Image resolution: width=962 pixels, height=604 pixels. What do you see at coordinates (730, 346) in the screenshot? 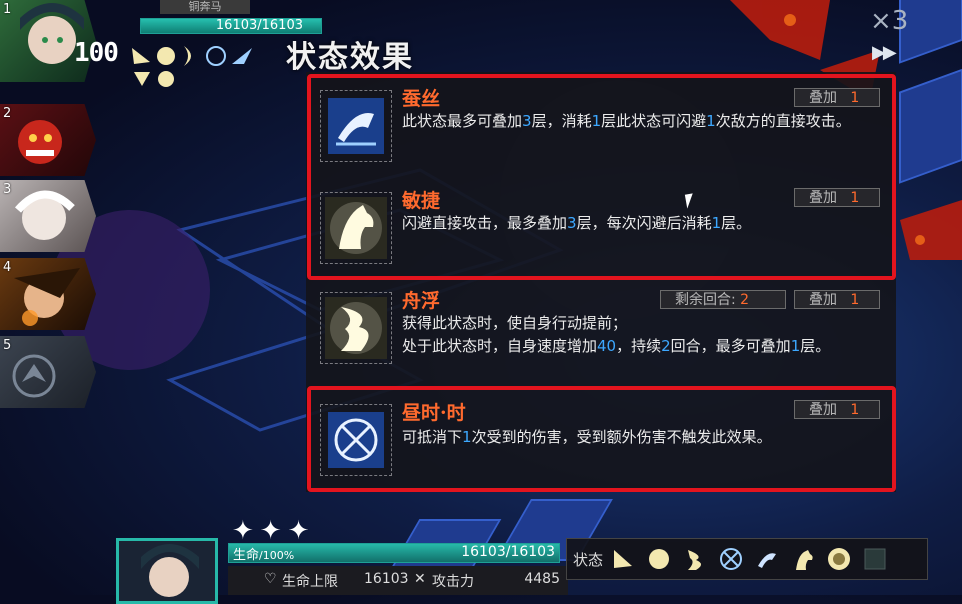
I see `desc-text: 回合，最多可叠加` at bounding box center [730, 346].